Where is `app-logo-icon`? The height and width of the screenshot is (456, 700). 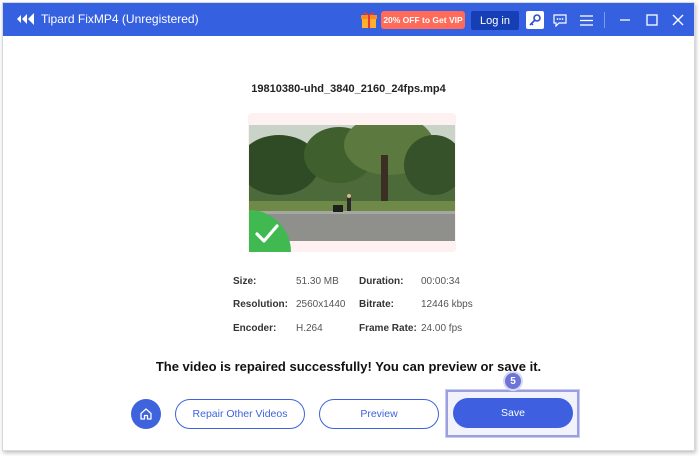 app-logo-icon is located at coordinates (25, 19).